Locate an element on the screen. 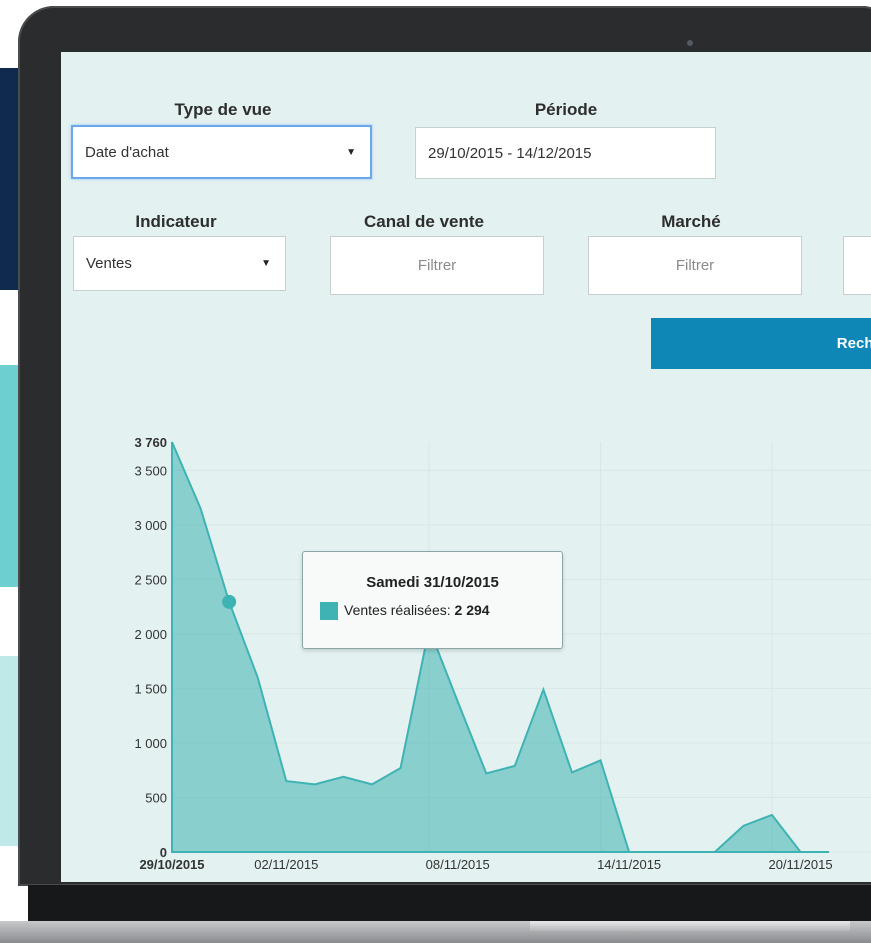  x-tick-label: 29/10/2015 is located at coordinates (171, 864).